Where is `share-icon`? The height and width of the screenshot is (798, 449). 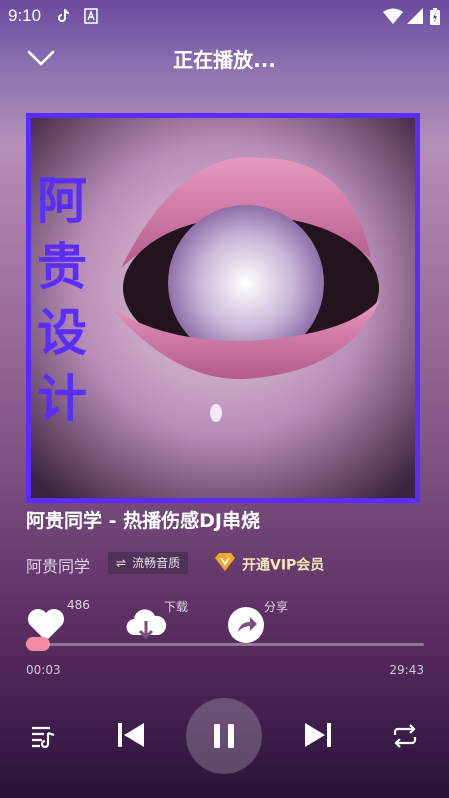 share-icon is located at coordinates (246, 625).